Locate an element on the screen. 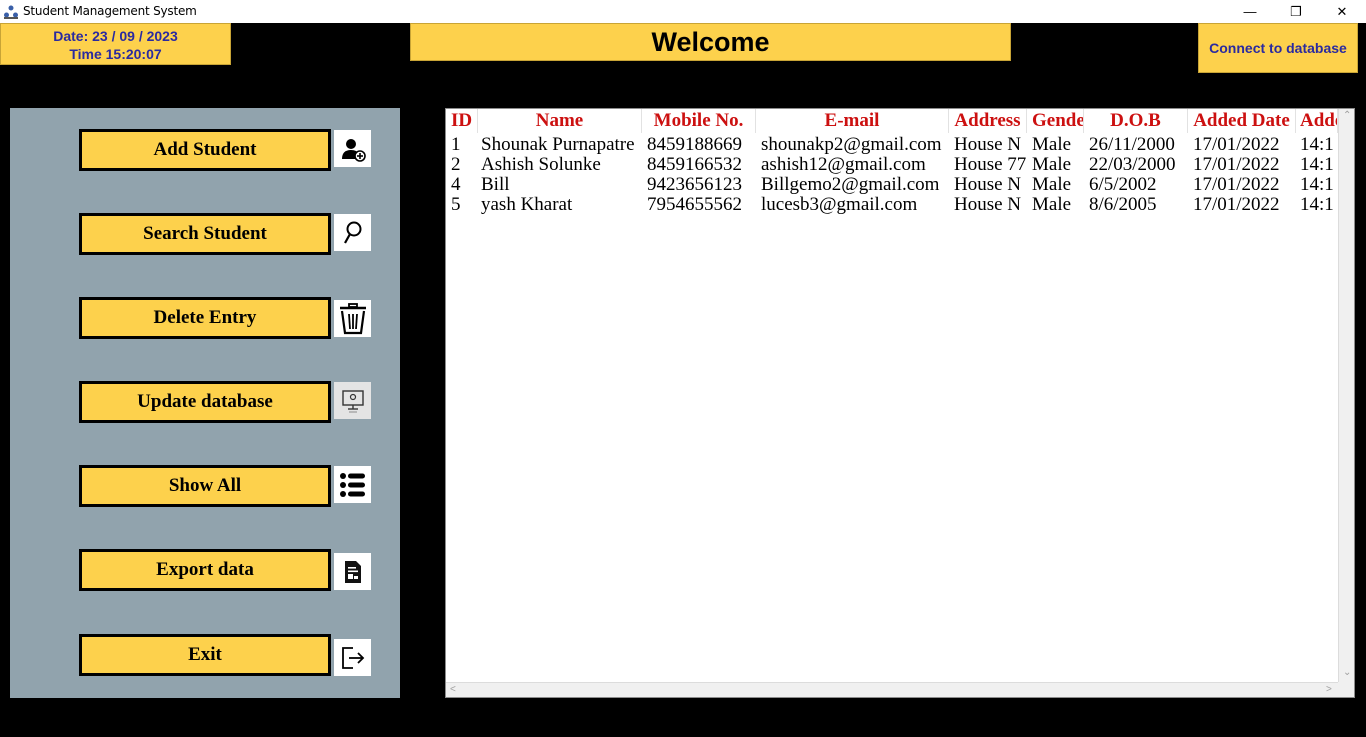  exit-button: Exit is located at coordinates (205, 655).